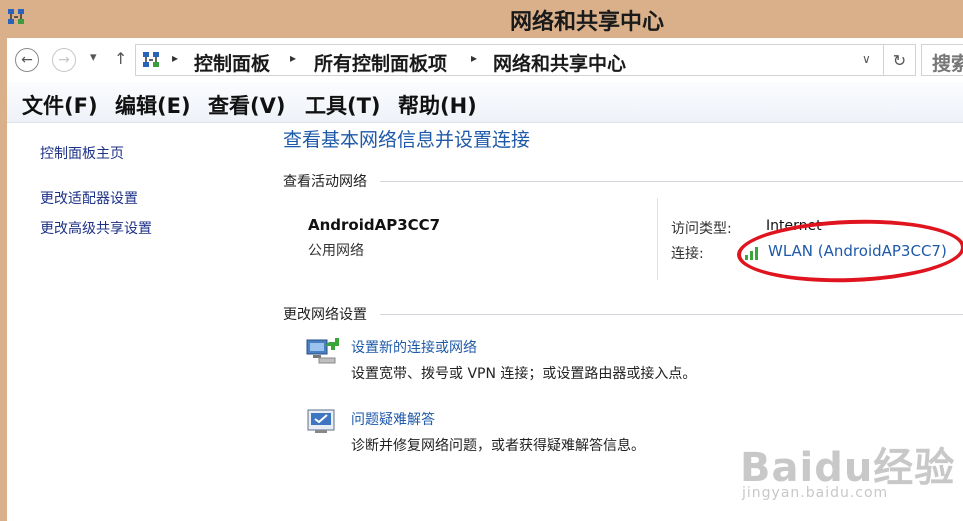 This screenshot has width=963, height=521. I want to click on search-input: 搜索, so click(942, 60).